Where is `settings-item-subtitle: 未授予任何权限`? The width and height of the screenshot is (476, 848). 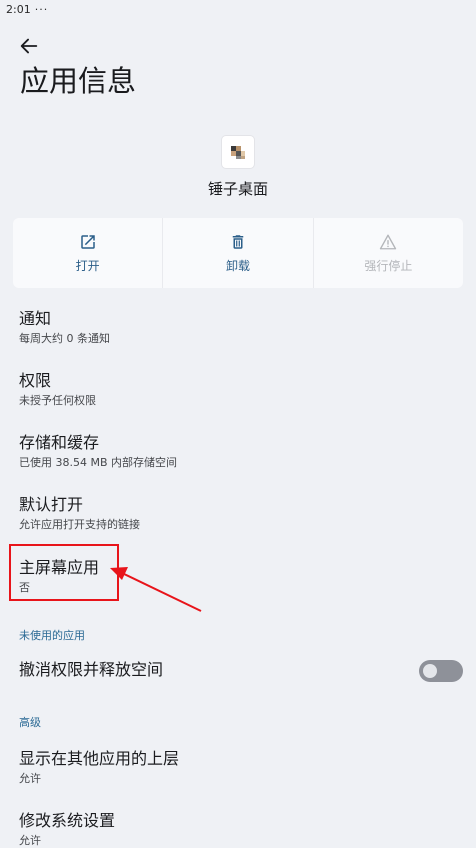 settings-item-subtitle: 未授予任何权限 is located at coordinates (57, 400).